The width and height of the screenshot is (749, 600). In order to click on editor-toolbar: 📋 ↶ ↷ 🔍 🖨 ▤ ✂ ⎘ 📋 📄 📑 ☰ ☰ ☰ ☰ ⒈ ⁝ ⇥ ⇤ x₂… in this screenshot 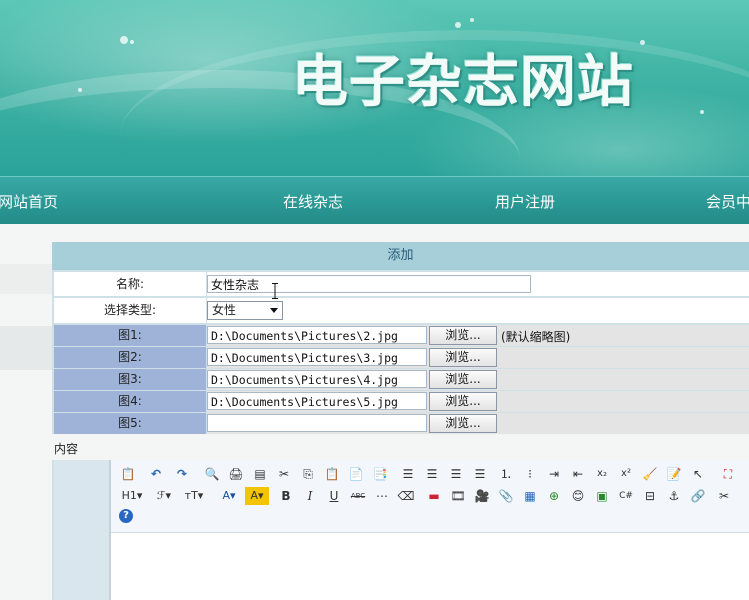, I will do `click(430, 496)`.